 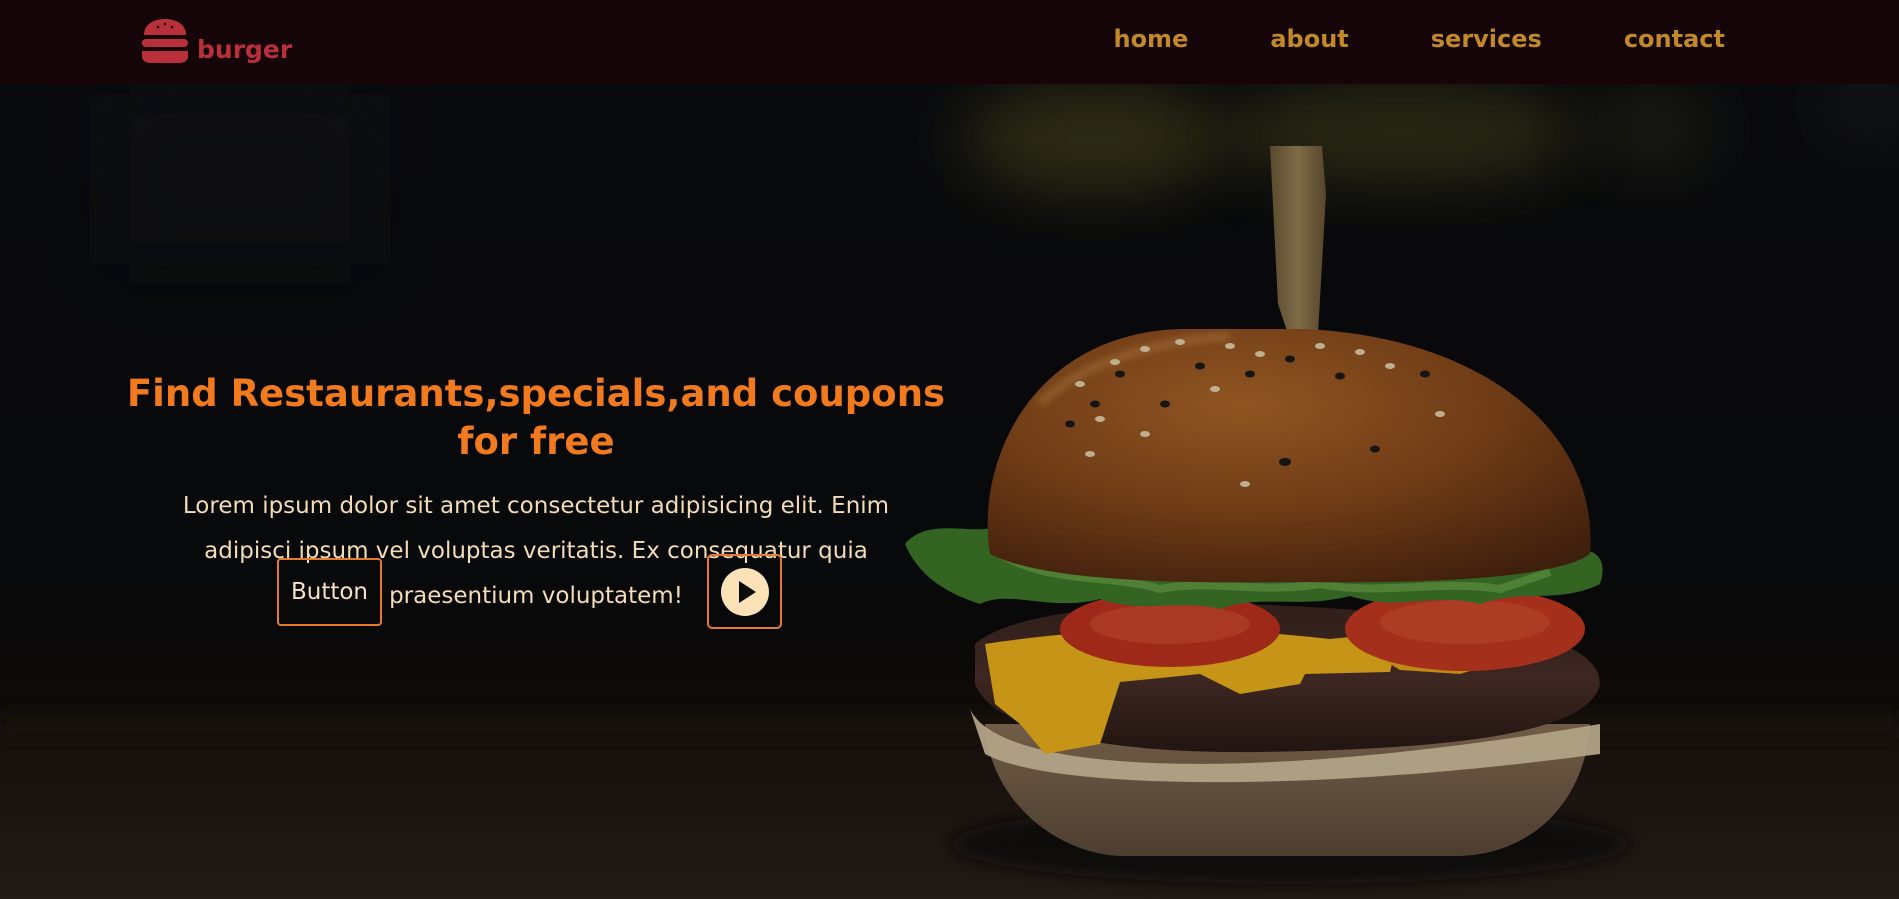 What do you see at coordinates (1419, 39) in the screenshot?
I see `nav-menu: home about services contact` at bounding box center [1419, 39].